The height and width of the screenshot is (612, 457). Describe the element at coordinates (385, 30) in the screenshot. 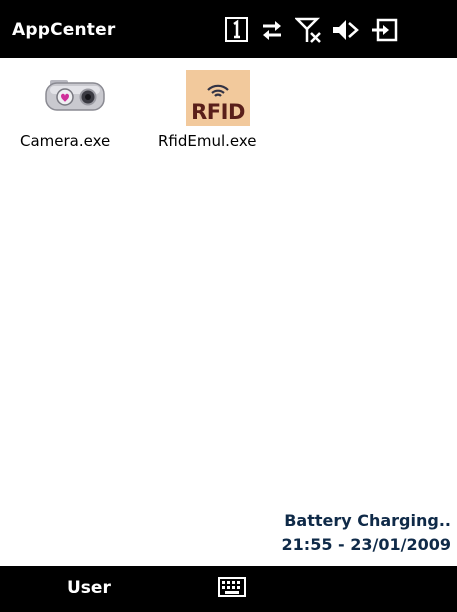

I see `battery-charging-plug-icon` at that location.